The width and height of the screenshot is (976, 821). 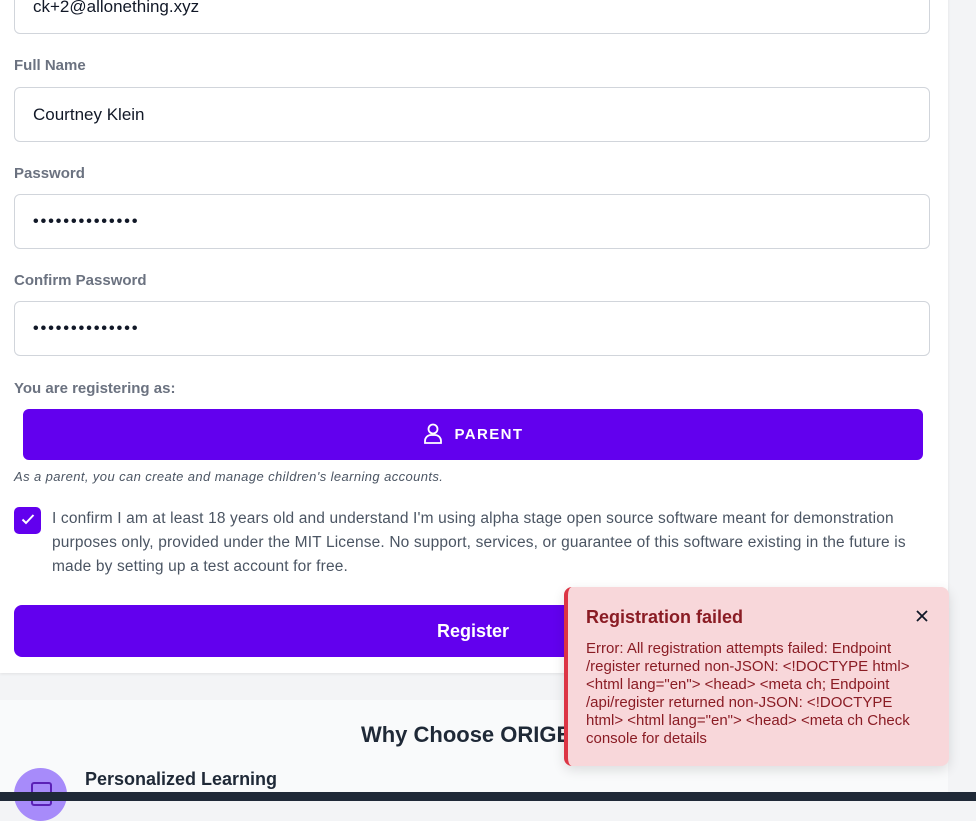 What do you see at coordinates (962, 400) in the screenshot?
I see `page-background-strip` at bounding box center [962, 400].